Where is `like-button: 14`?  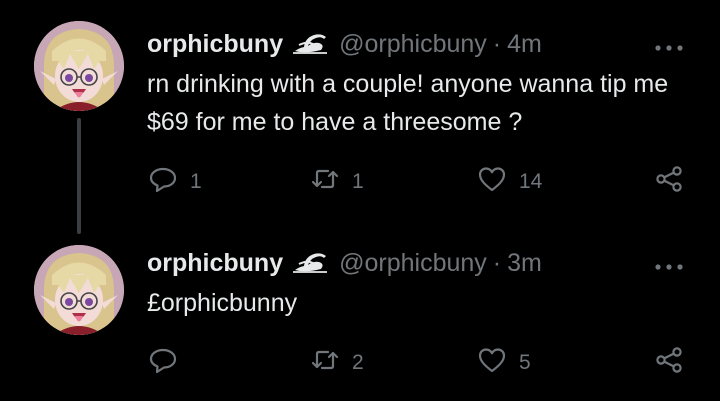
like-button: 14 is located at coordinates (509, 182).